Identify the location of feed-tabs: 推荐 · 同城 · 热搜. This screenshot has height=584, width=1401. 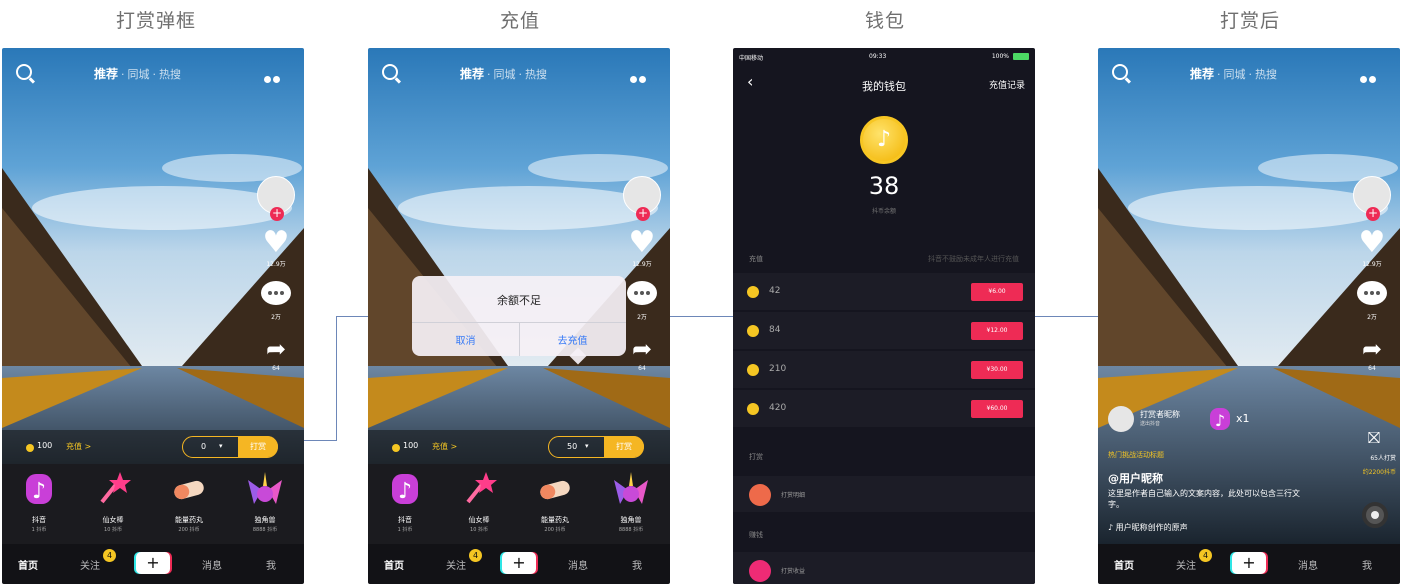
(504, 74).